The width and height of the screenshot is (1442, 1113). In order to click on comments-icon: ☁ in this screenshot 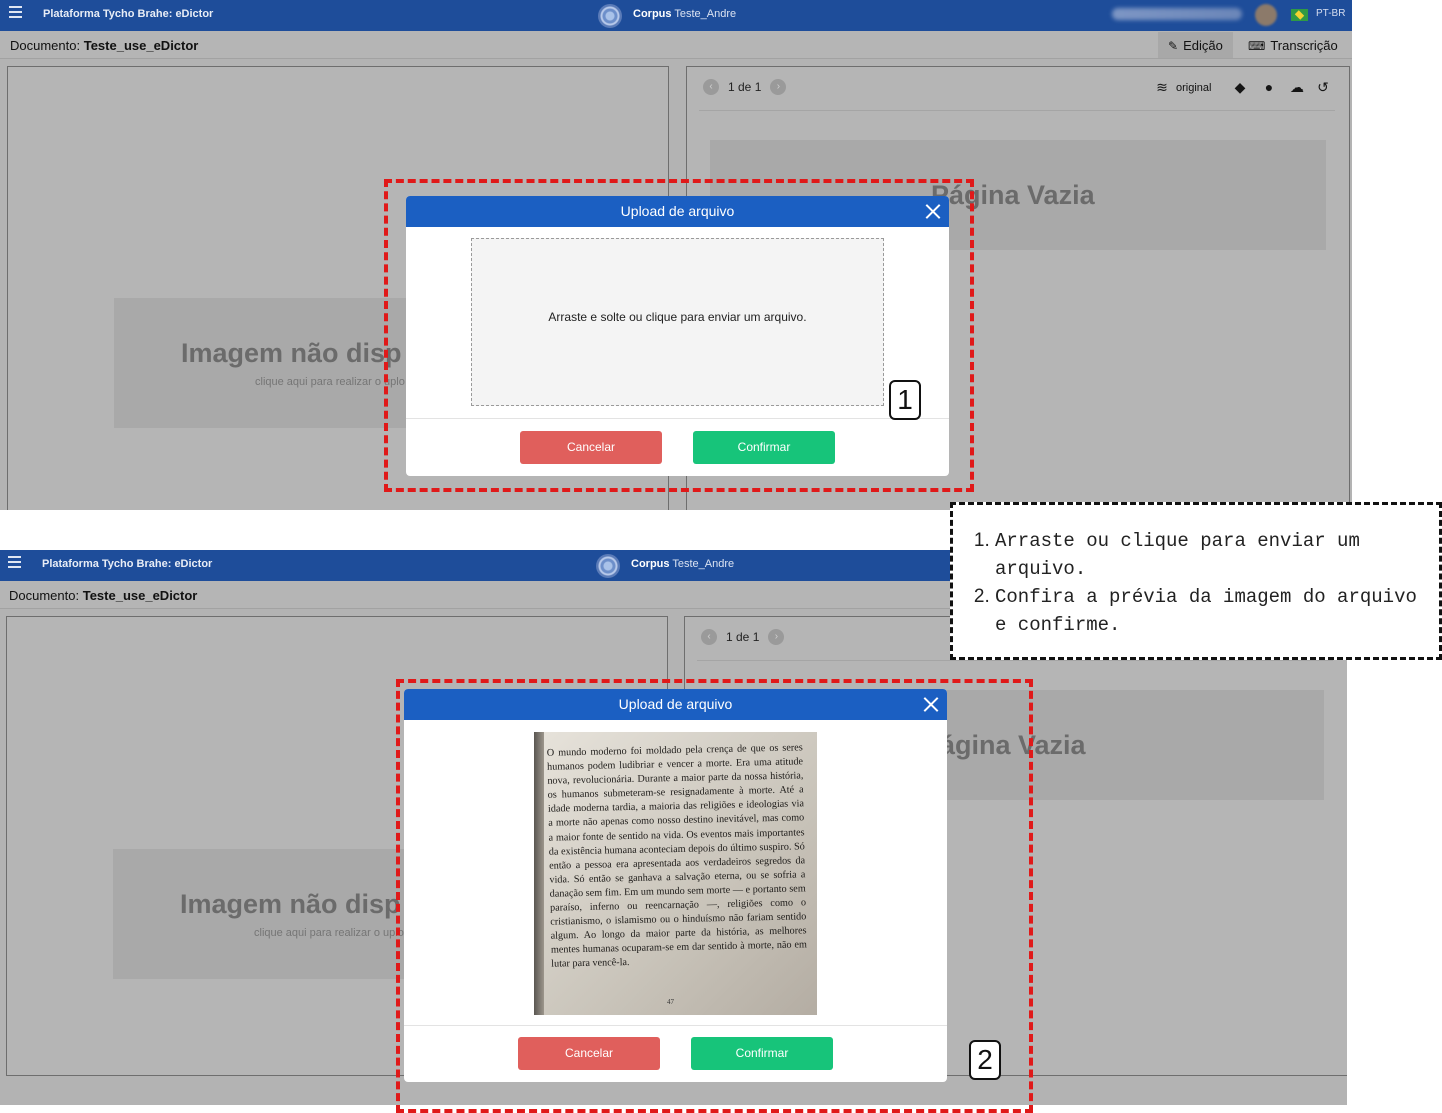, I will do `click(1297, 87)`.